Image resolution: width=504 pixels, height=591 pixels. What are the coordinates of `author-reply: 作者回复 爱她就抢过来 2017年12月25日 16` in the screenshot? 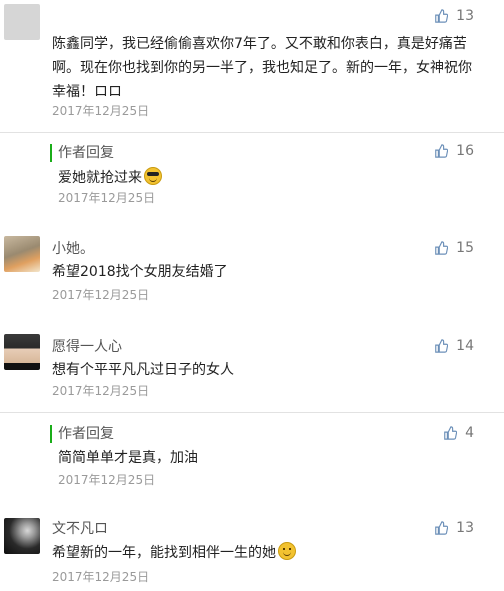 It's located at (252, 172).